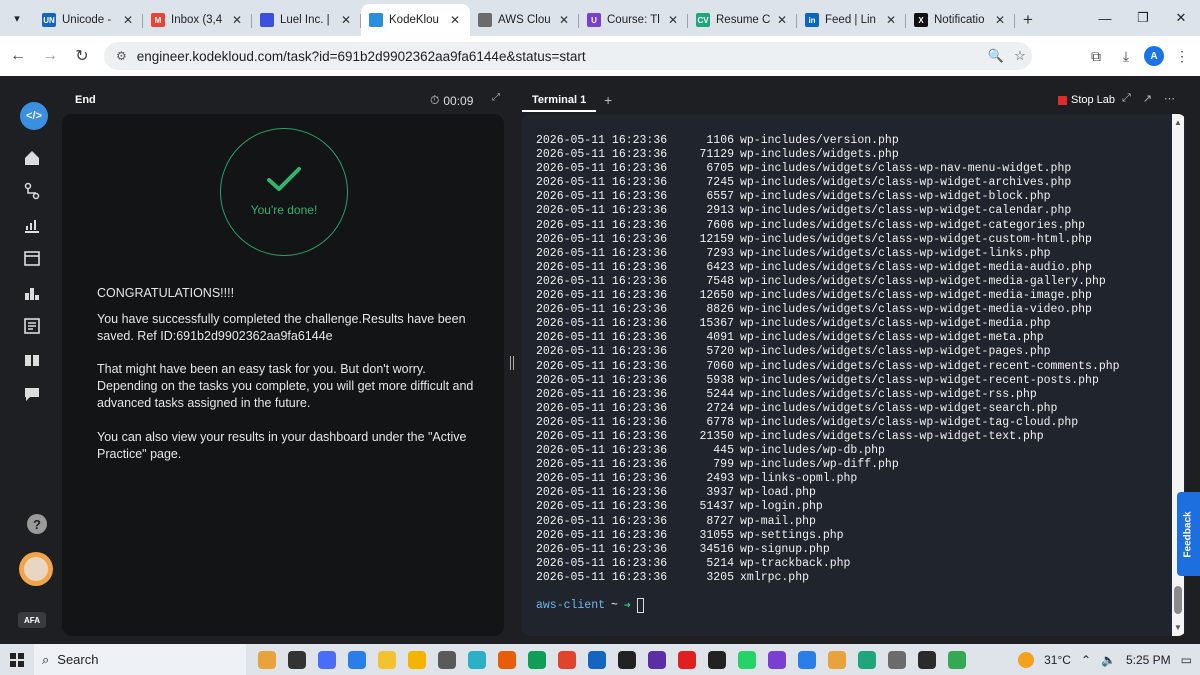 The width and height of the screenshot is (1200, 675). What do you see at coordinates (559, 101) in the screenshot?
I see `tab-terminal-1: Terminal 1` at bounding box center [559, 101].